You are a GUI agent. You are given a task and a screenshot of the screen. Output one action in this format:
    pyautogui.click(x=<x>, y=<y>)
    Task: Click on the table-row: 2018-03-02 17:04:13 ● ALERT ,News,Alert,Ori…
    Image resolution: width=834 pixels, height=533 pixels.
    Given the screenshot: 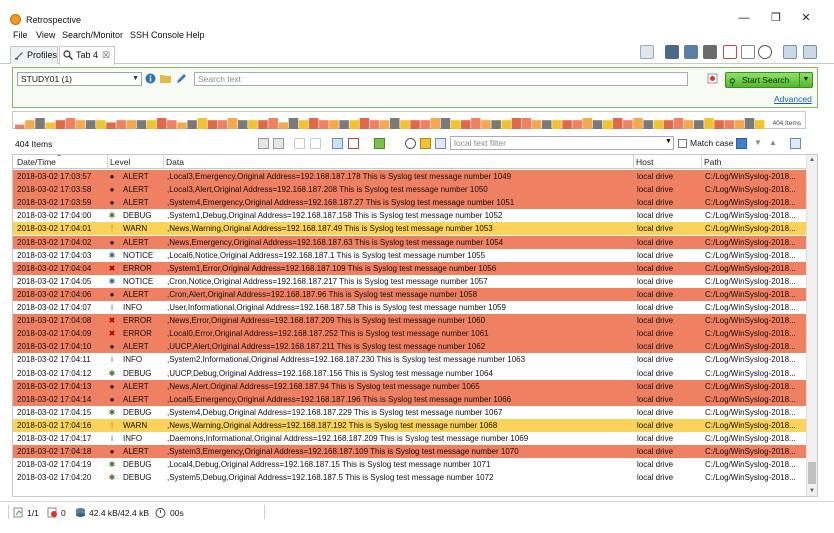 What is the action you would take?
    pyautogui.click(x=410, y=386)
    